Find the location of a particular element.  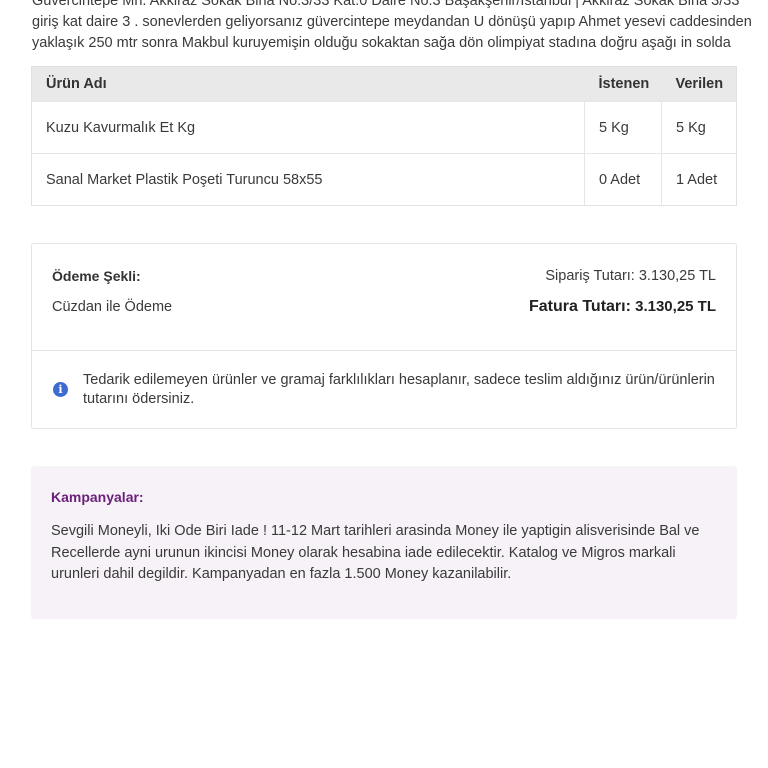

given-qty: 5 Kg is located at coordinates (699, 127).